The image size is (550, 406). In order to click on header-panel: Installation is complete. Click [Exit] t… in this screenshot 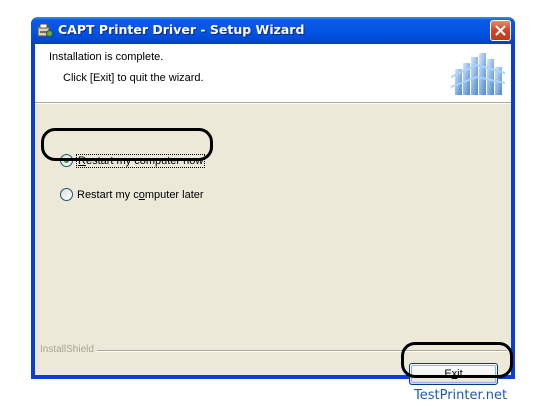, I will do `click(273, 73)`.